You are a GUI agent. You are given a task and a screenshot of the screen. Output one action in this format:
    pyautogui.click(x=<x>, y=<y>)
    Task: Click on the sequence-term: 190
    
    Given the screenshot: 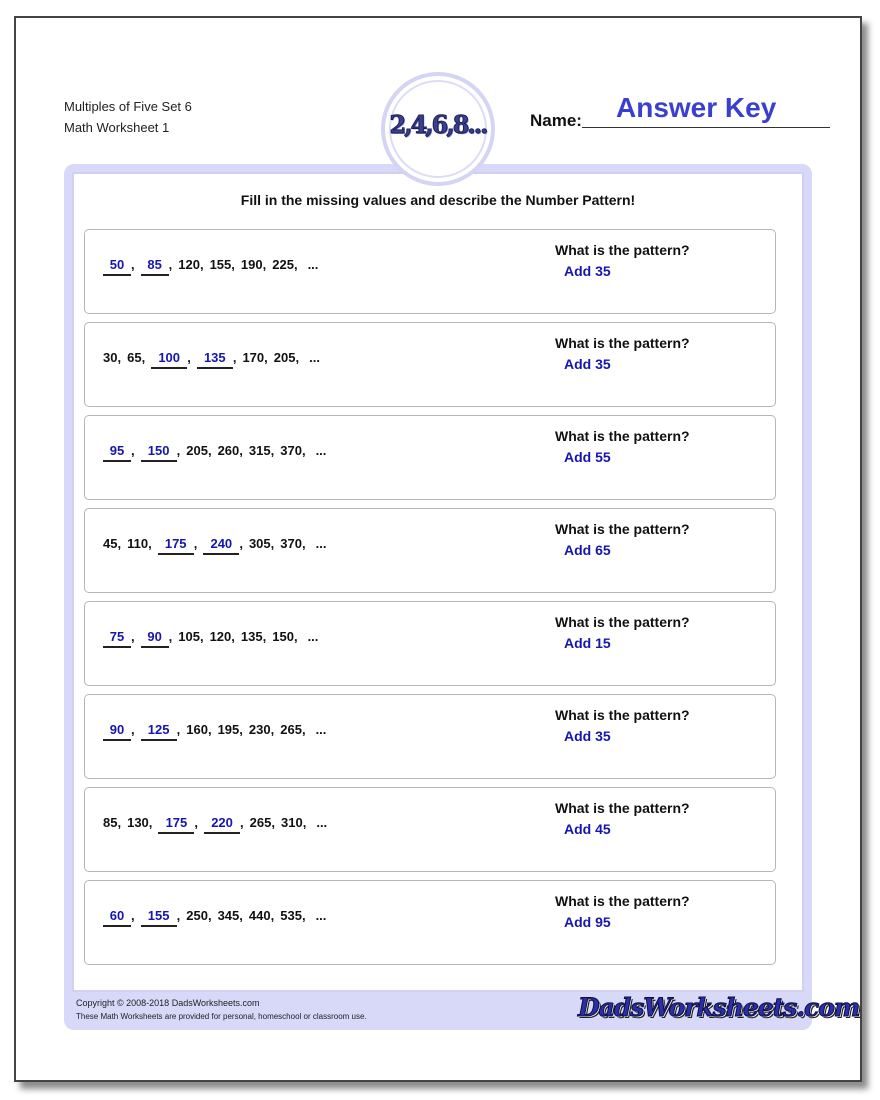 What is the action you would take?
    pyautogui.click(x=251, y=264)
    